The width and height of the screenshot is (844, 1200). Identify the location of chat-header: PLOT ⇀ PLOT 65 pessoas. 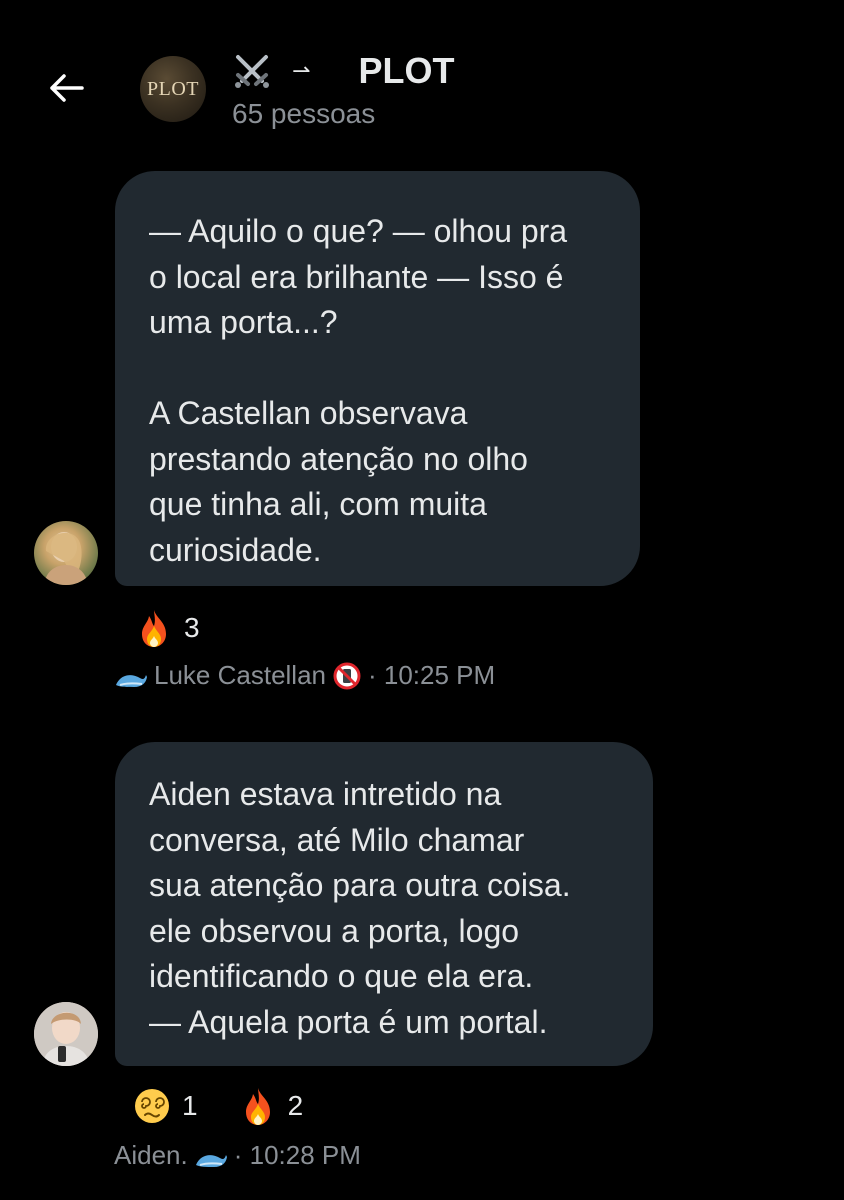
(422, 75).